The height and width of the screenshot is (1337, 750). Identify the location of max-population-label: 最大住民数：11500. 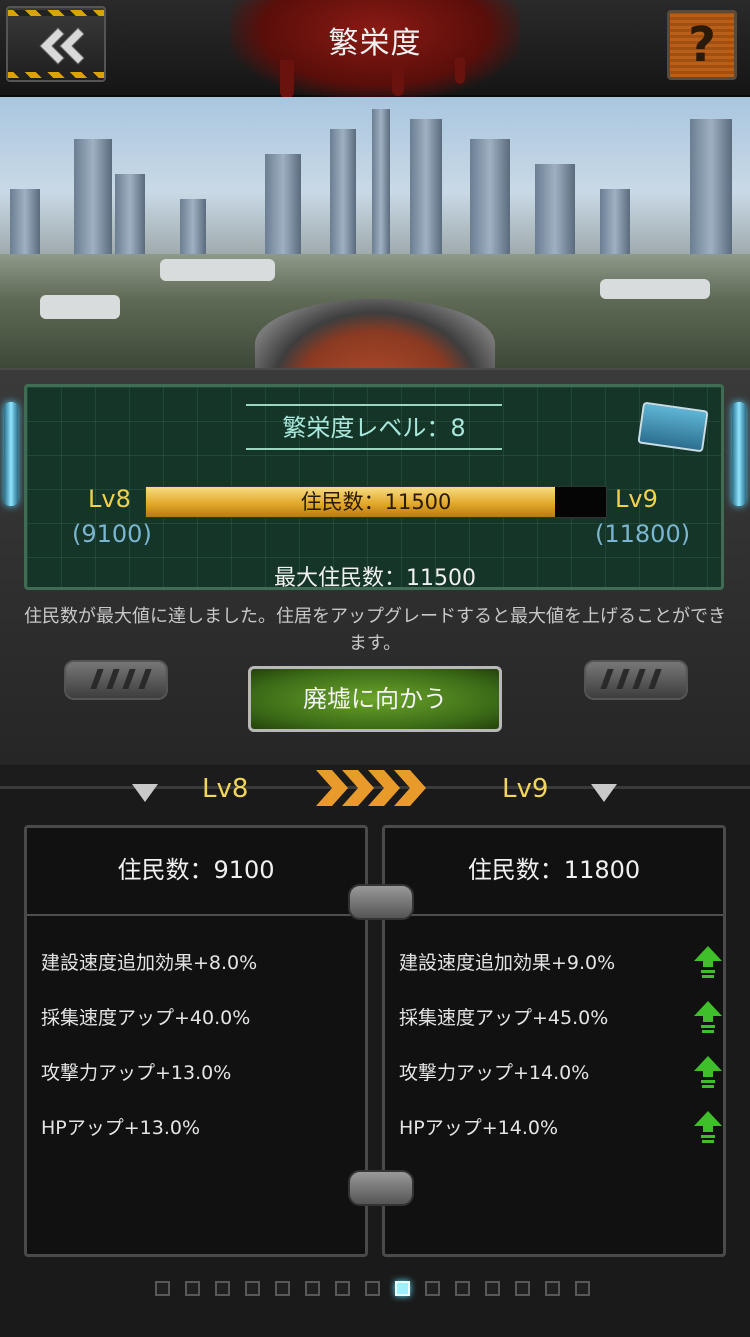
(375, 578).